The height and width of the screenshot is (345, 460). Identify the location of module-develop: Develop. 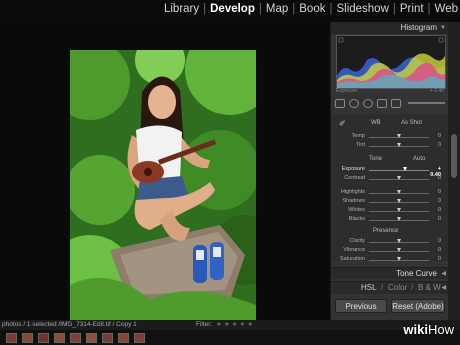
(232, 9).